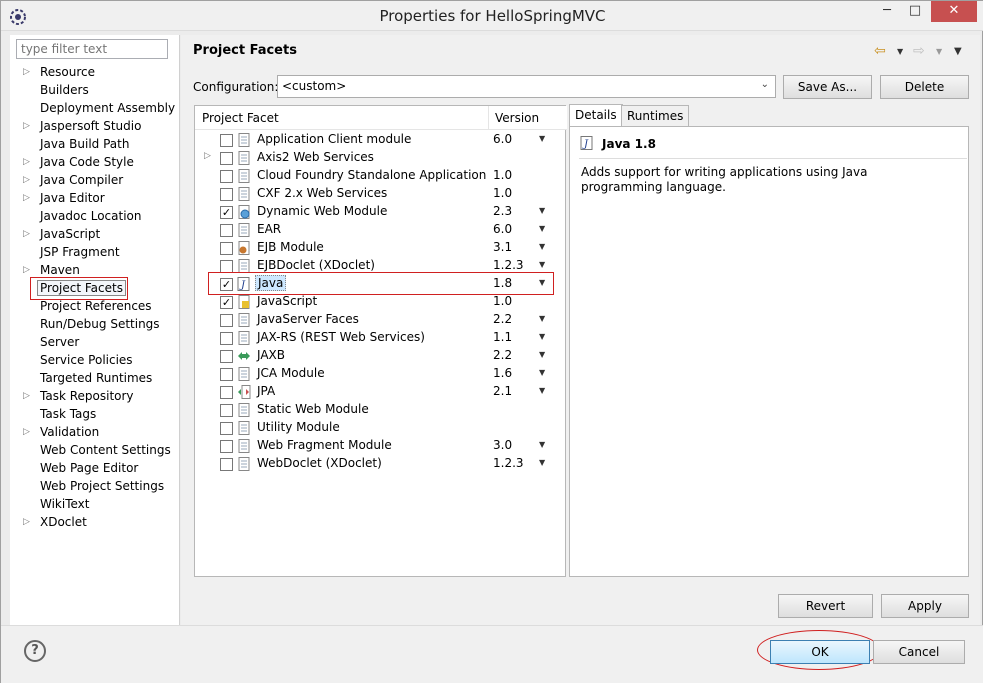  Describe the element at coordinates (94, 397) in the screenshot. I see `sidebar-item-task-repository: ▷ Task Repository` at that location.